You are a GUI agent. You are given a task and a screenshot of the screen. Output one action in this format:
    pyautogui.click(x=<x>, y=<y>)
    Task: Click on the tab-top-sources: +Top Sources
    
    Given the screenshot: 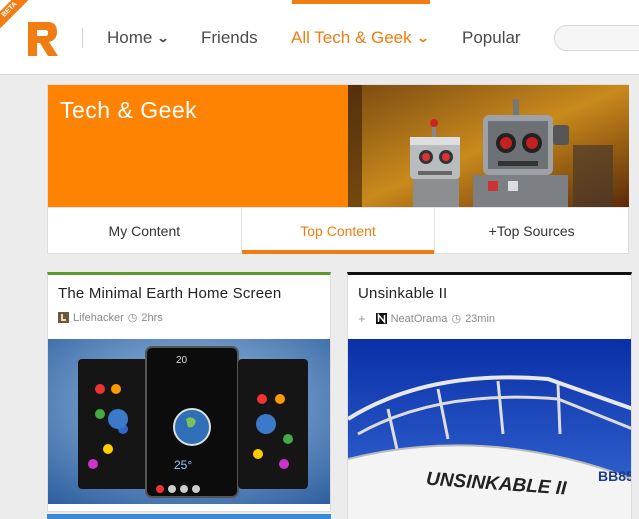 What is the action you would take?
    pyautogui.click(x=531, y=231)
    